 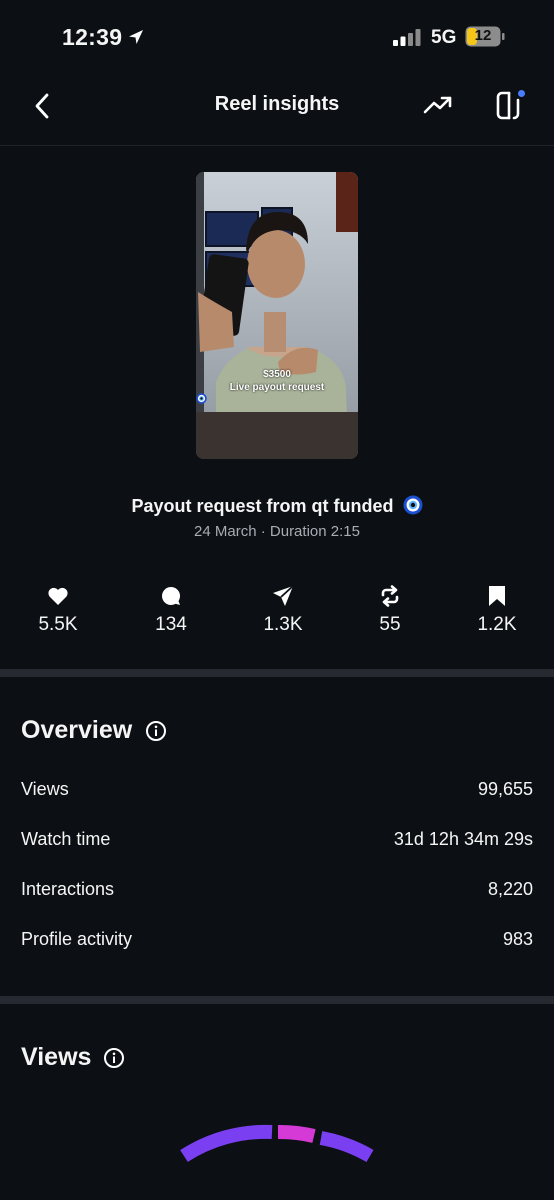 What do you see at coordinates (407, 37) in the screenshot?
I see `signal-icon` at bounding box center [407, 37].